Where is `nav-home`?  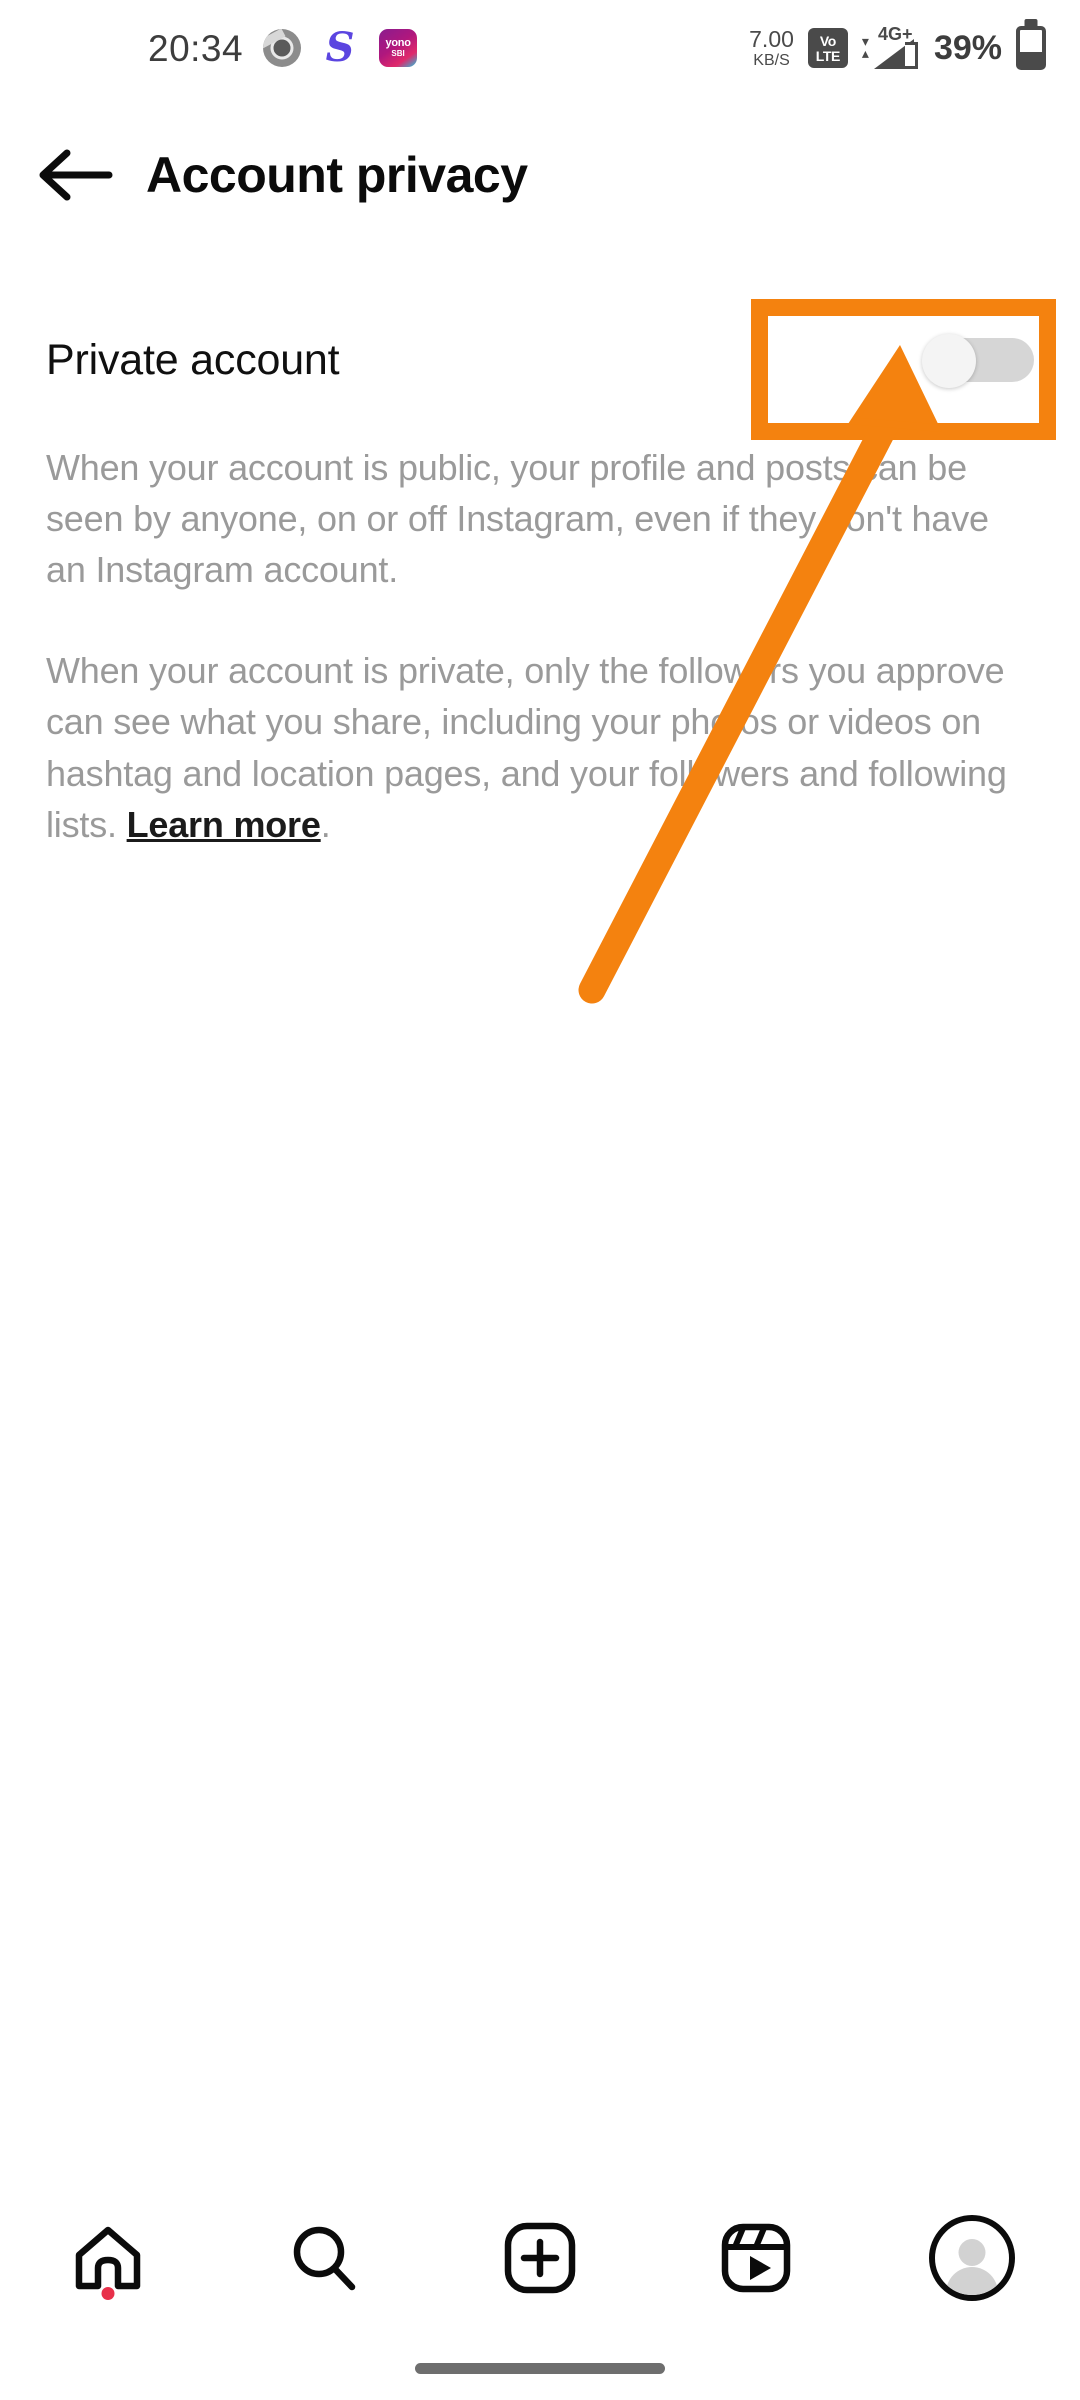
nav-home is located at coordinates (108, 2258).